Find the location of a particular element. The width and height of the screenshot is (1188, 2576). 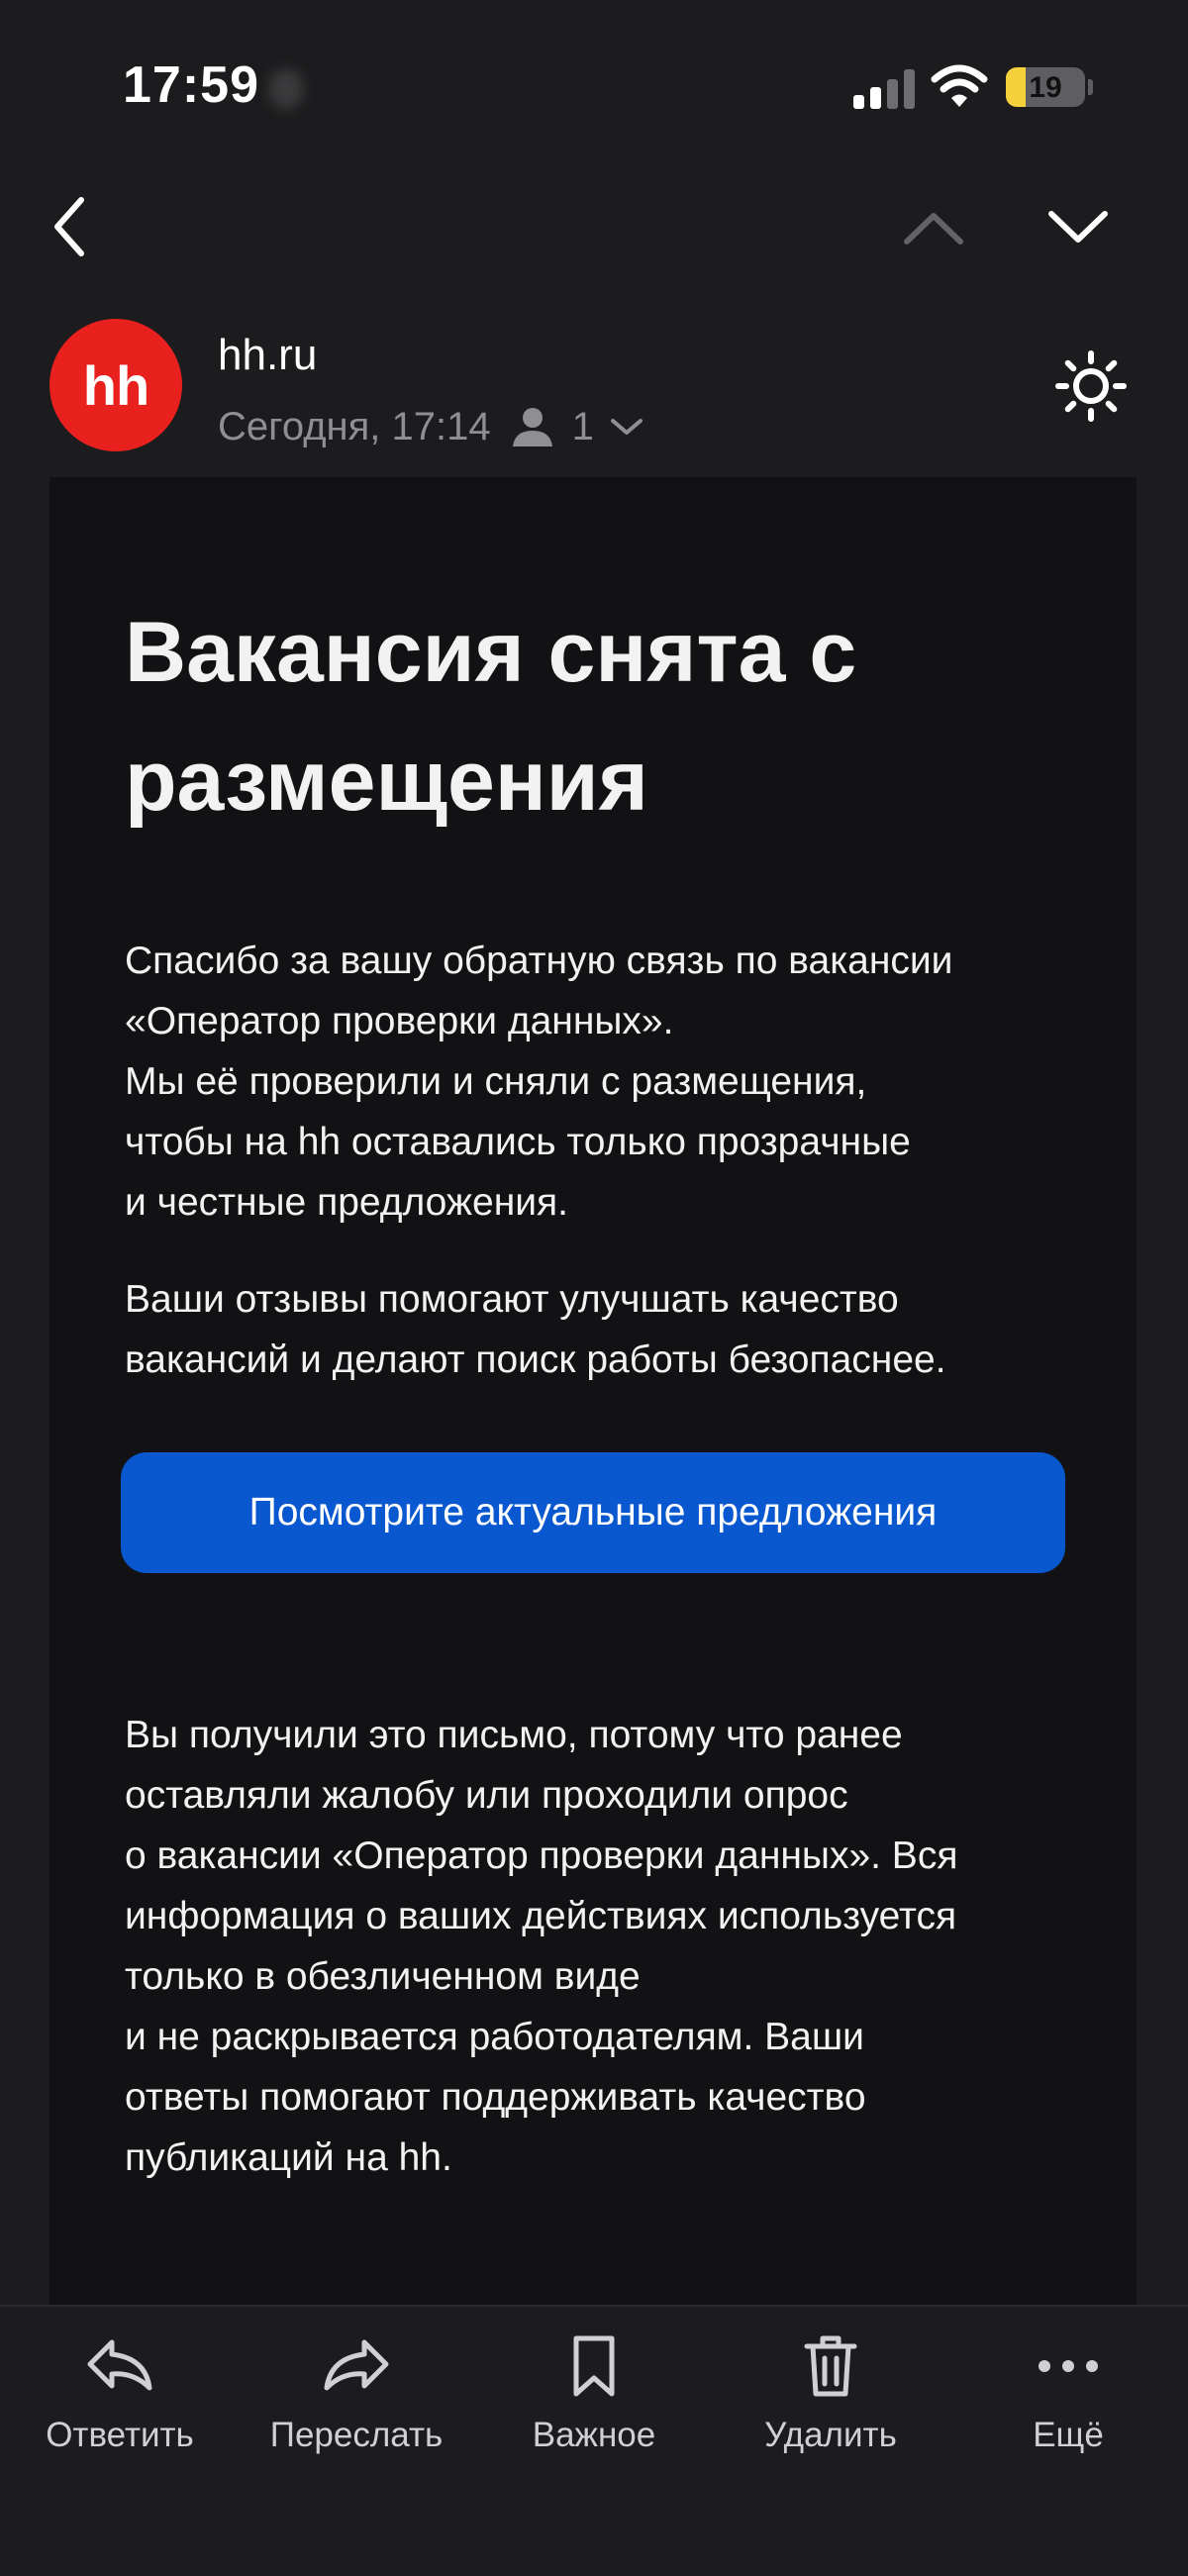

sender-avatar: hh is located at coordinates (116, 385).